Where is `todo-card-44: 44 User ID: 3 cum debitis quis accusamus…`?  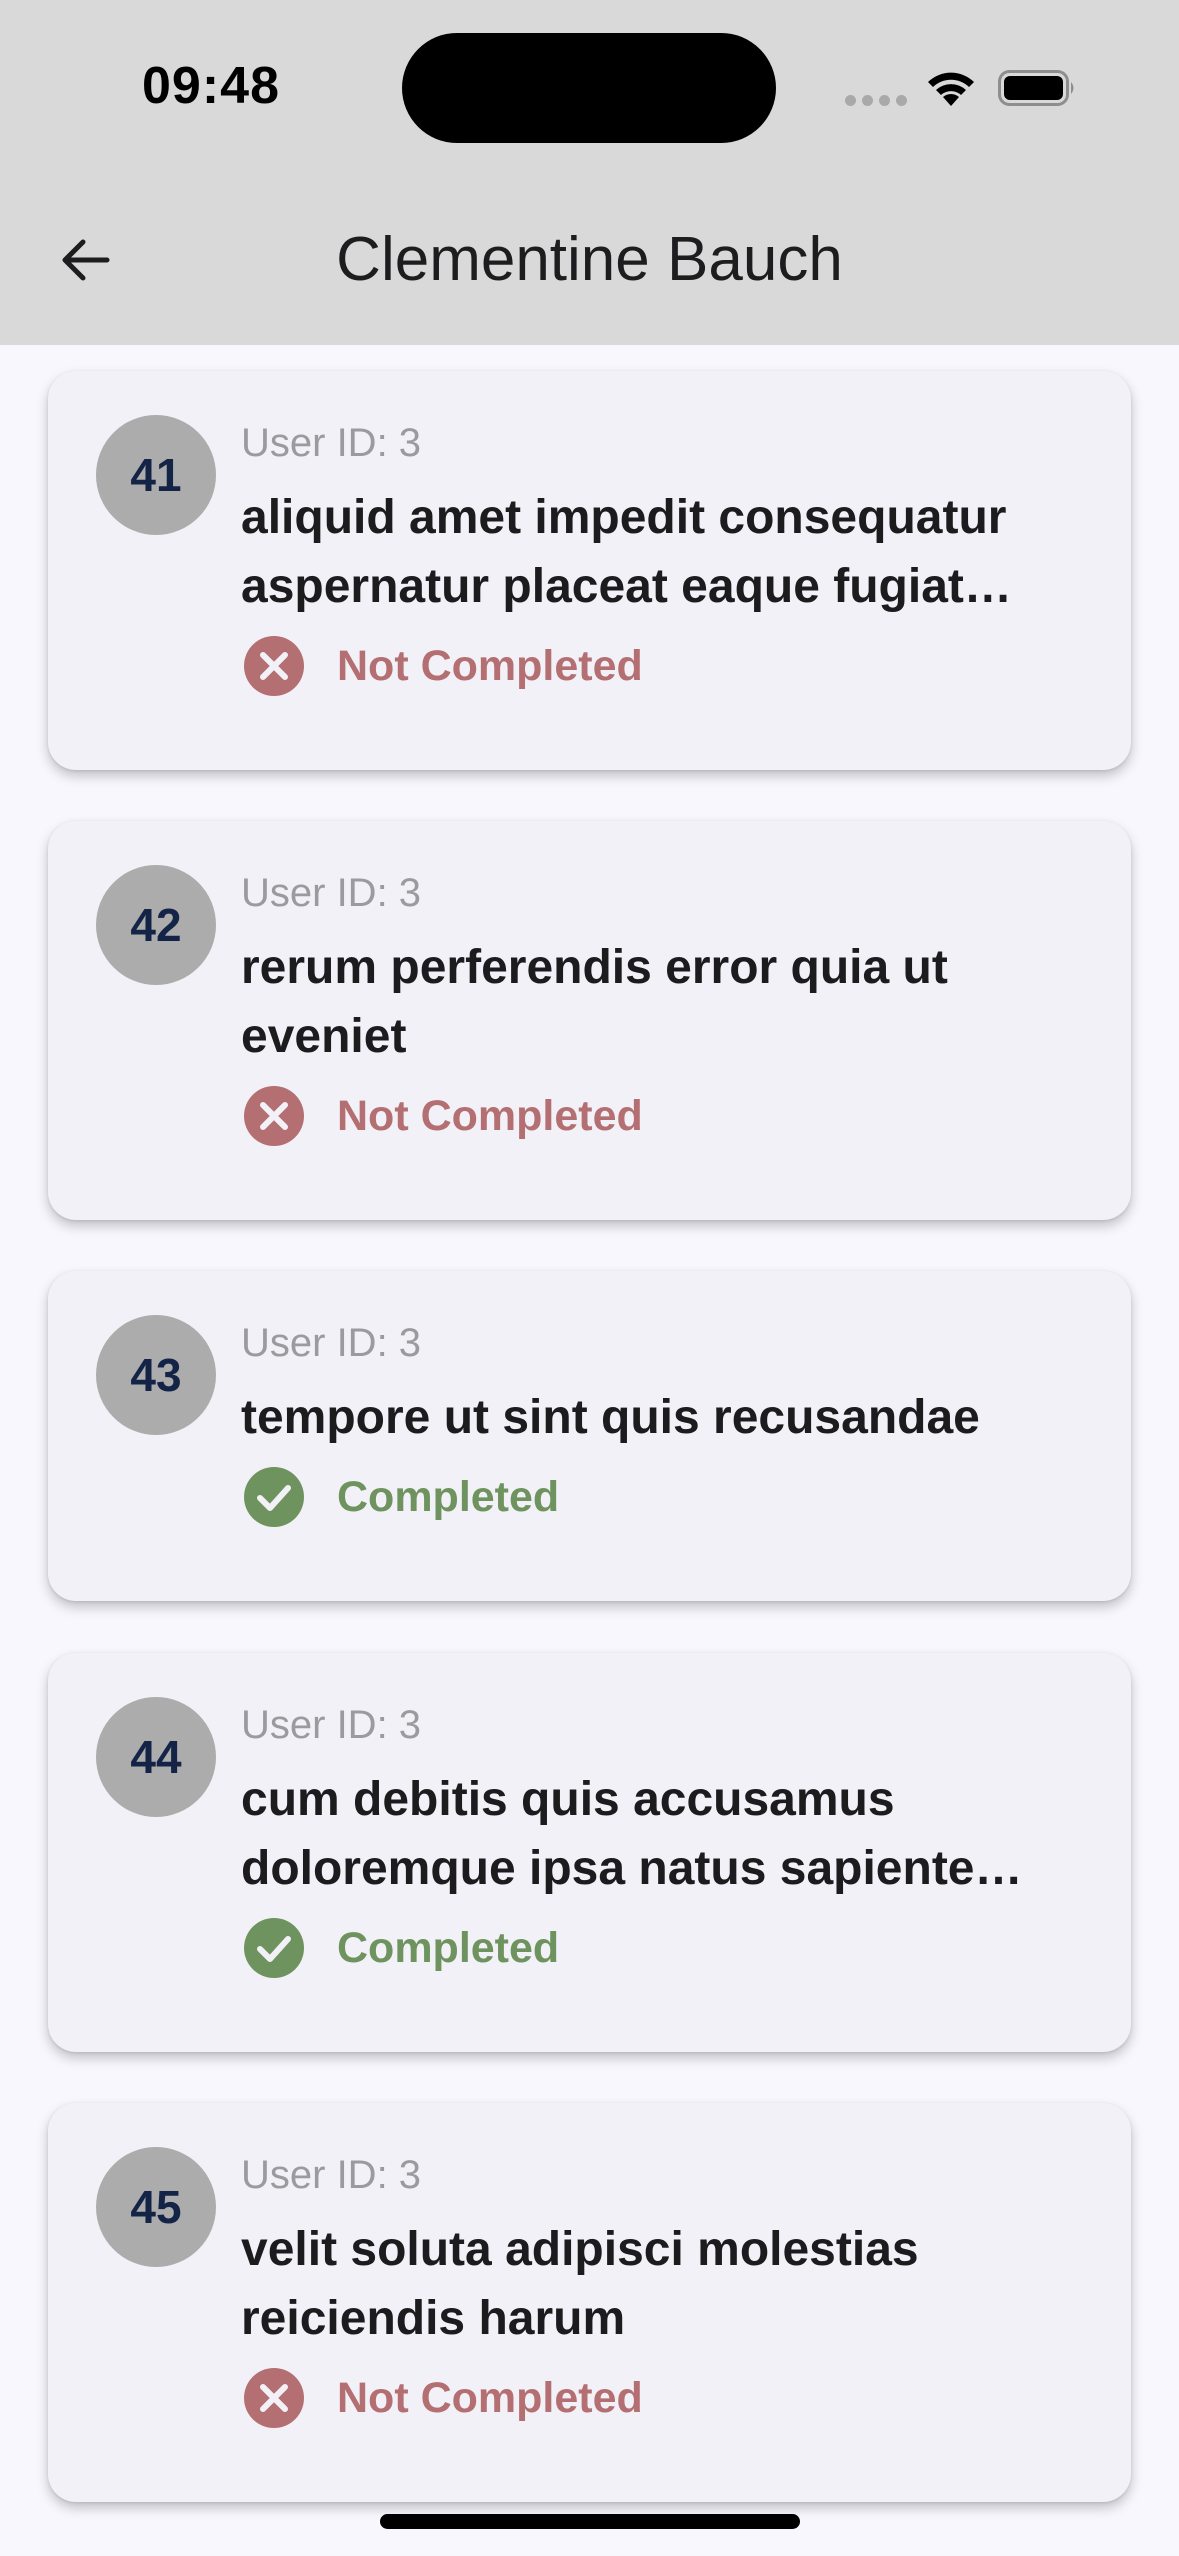
todo-card-44: 44 User ID: 3 cum debitis quis accusamus… is located at coordinates (589, 1852).